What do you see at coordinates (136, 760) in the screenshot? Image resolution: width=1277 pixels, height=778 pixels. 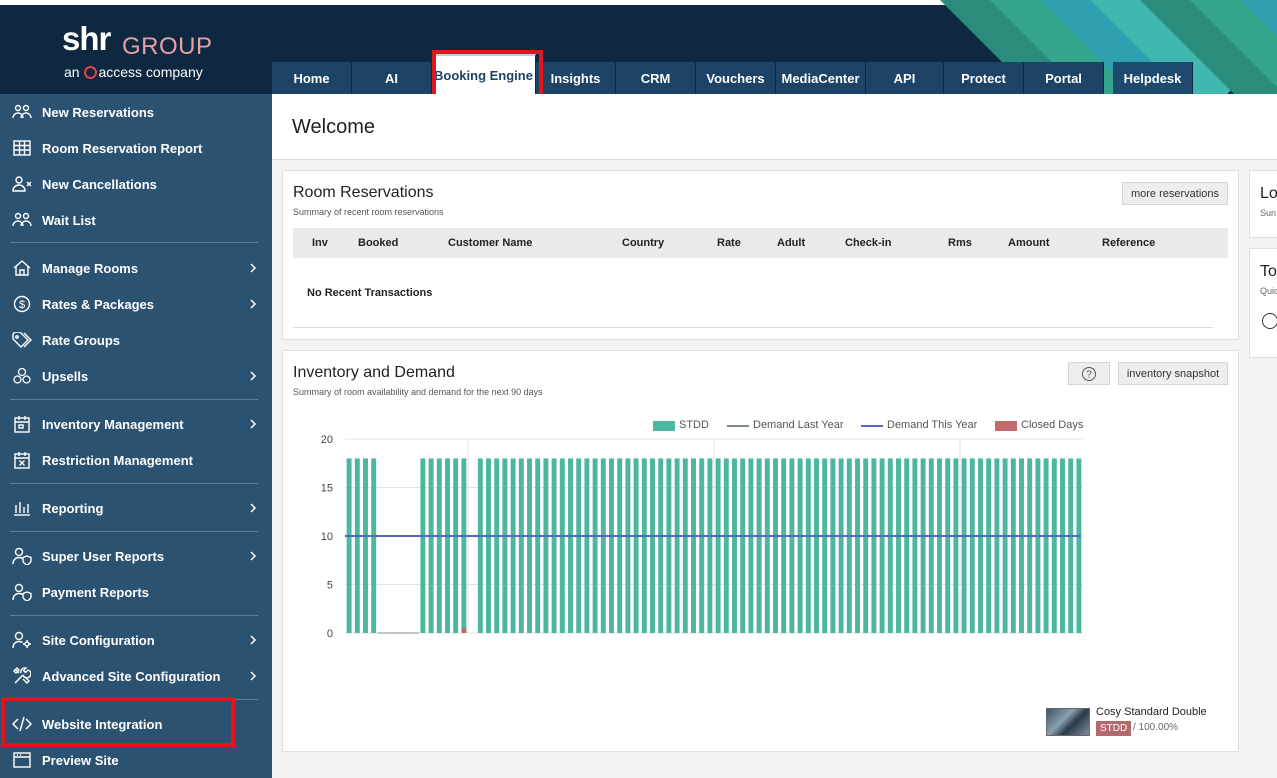 I see `sidebar-item-preview-site: Preview Site` at bounding box center [136, 760].